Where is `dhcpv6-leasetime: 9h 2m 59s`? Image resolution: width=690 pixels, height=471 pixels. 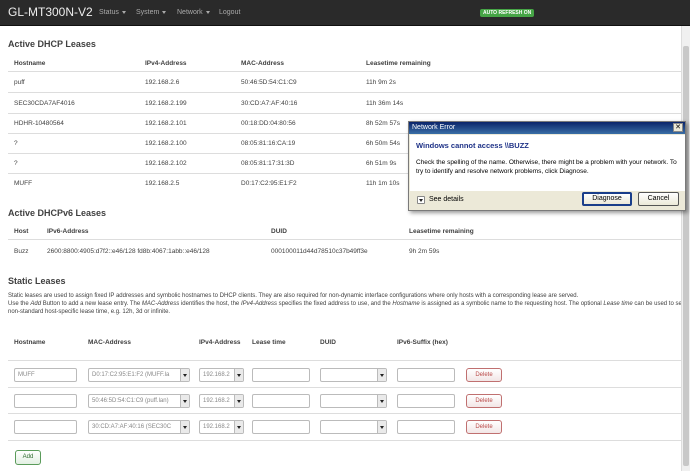
dhcpv6-leasetime: 9h 2m 59s is located at coordinates (424, 251).